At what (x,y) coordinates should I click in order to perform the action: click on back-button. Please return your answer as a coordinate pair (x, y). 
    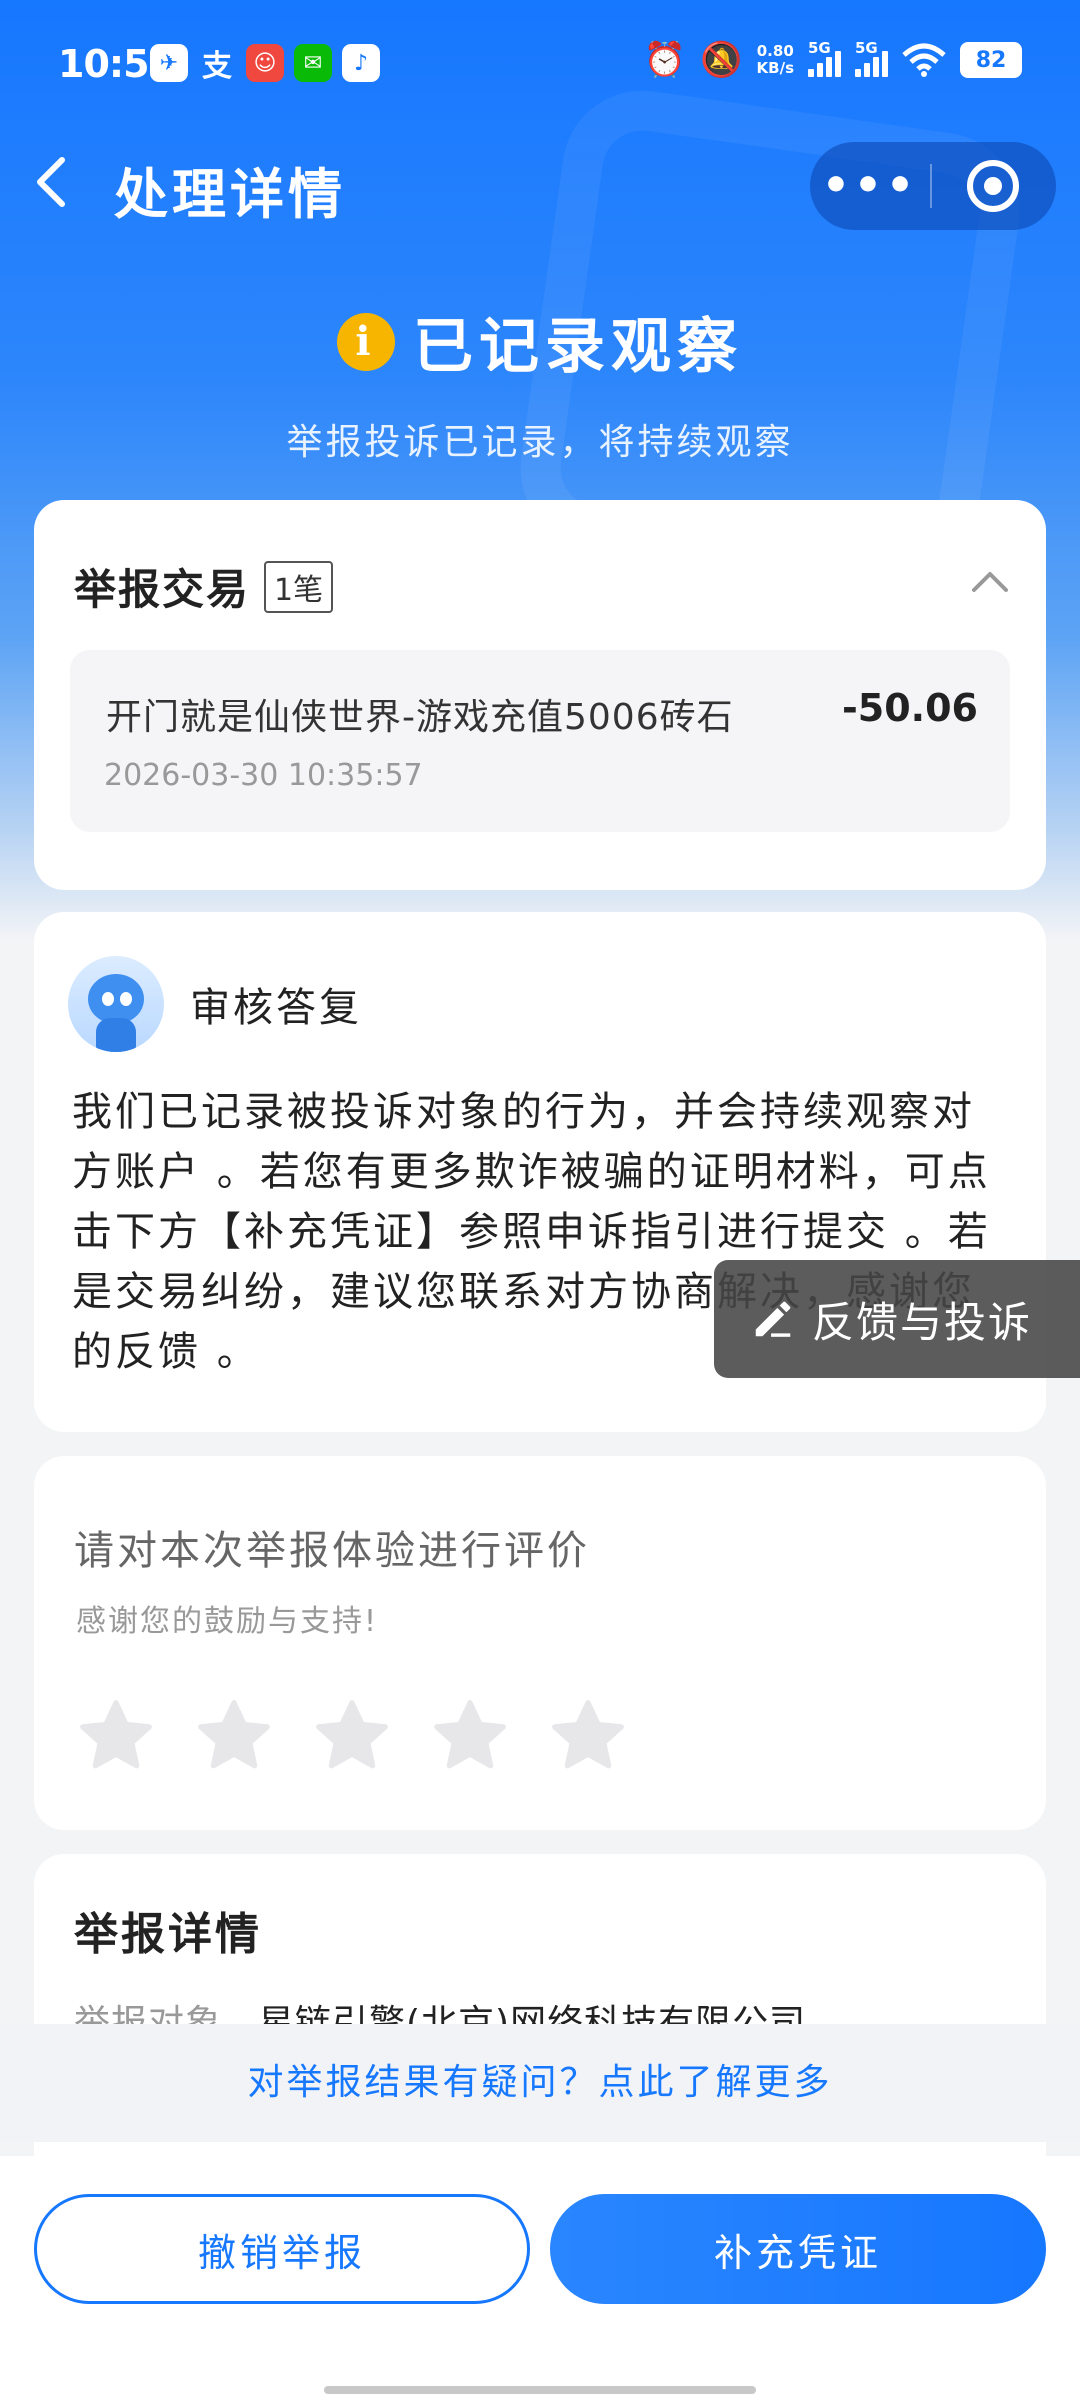
    Looking at the image, I should click on (60, 182).